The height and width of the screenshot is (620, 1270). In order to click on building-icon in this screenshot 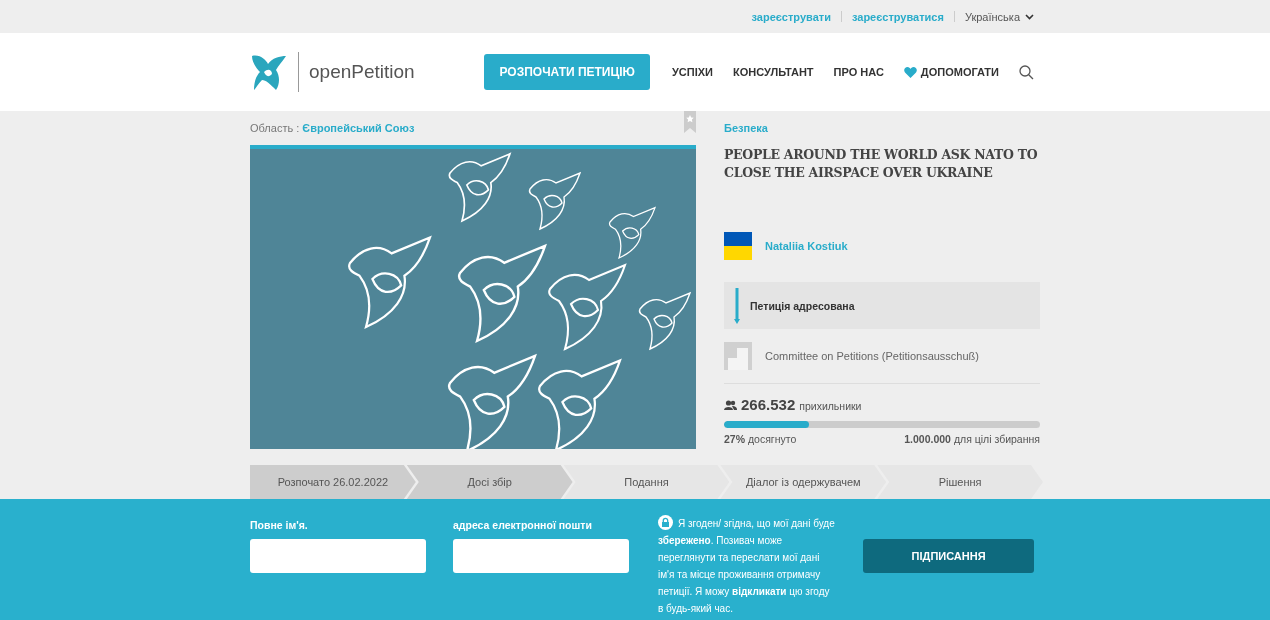, I will do `click(738, 356)`.